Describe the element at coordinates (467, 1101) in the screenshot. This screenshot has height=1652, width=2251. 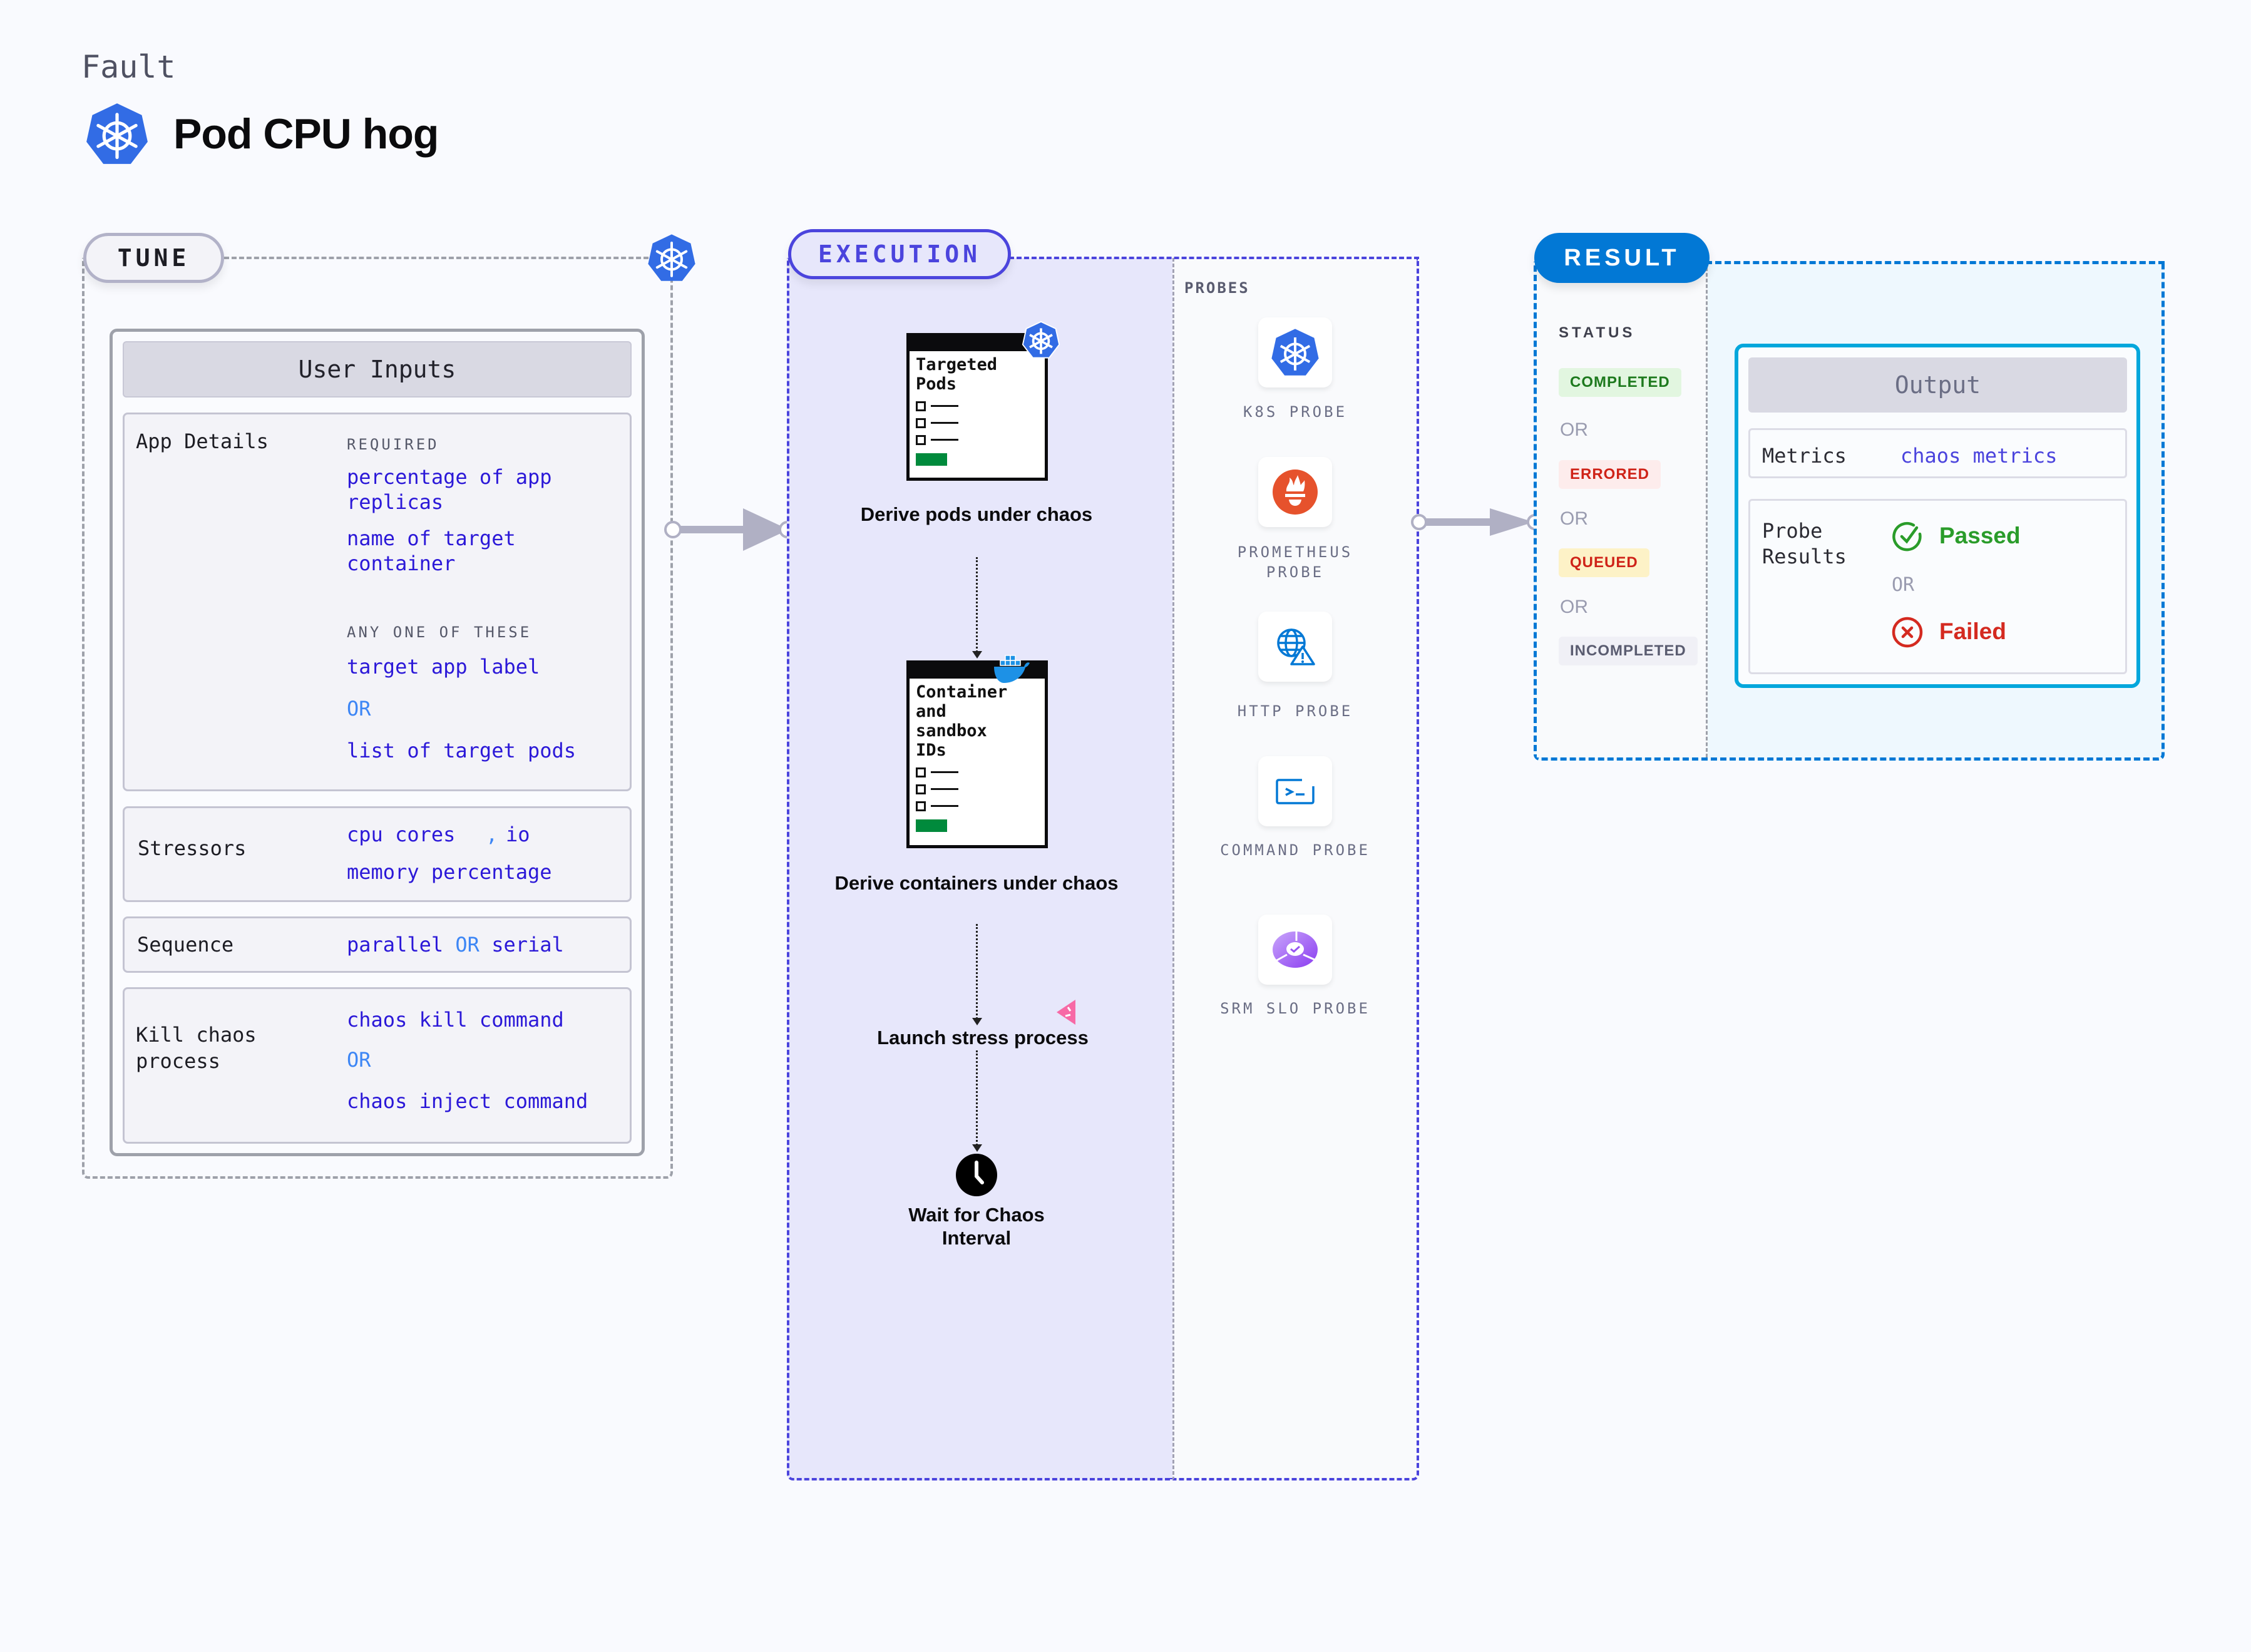
I see `input-chaos-inject-command: chaos inject command` at that location.